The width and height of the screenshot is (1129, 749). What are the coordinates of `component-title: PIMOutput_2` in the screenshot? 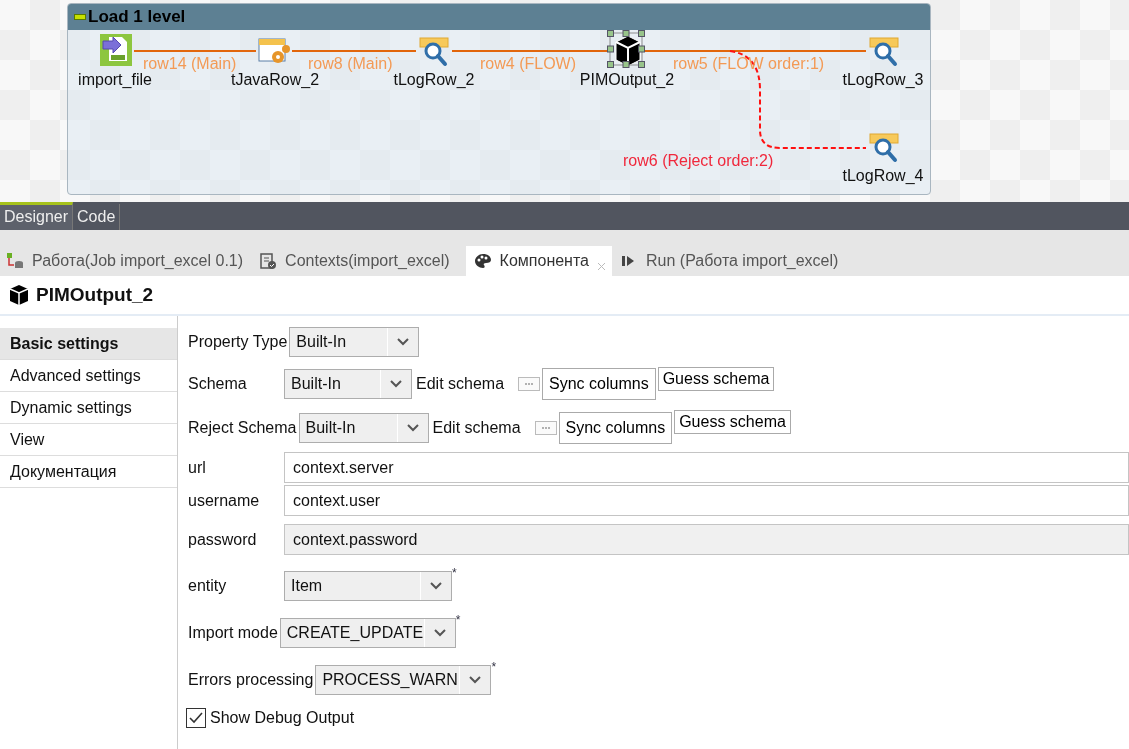 It's located at (95, 295).